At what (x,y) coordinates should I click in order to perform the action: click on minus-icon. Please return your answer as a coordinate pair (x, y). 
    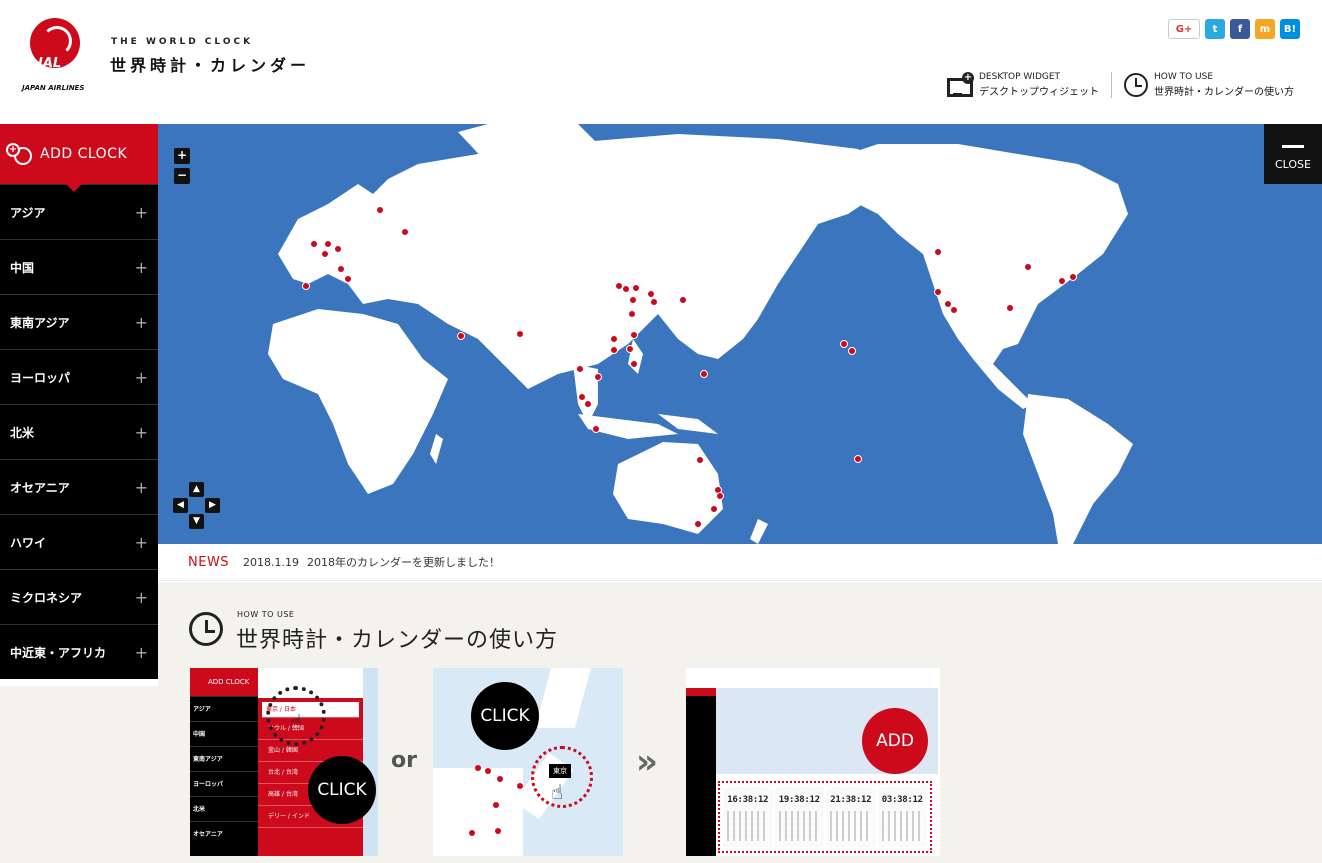
    Looking at the image, I should click on (1293, 146).